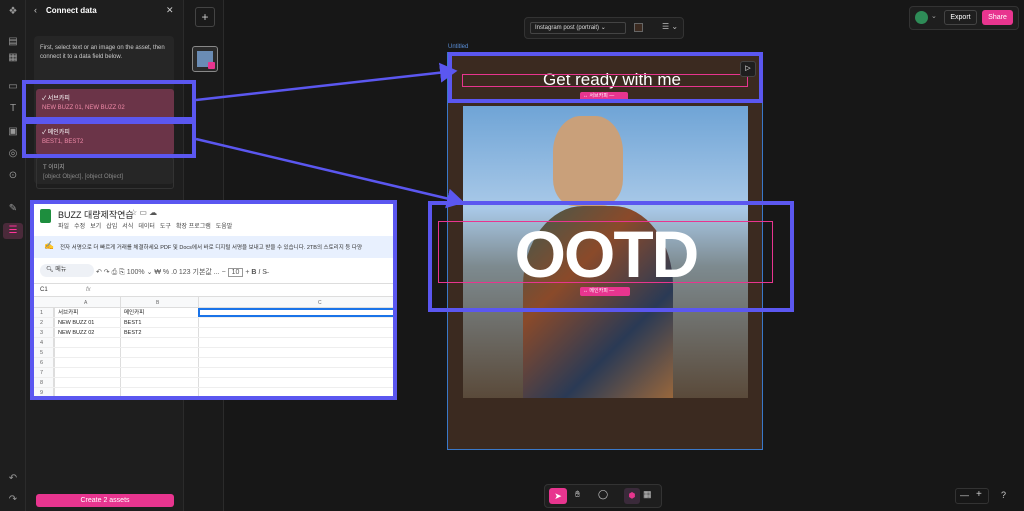  Describe the element at coordinates (79, 227) in the screenshot. I see `menu-item: 수정` at that location.